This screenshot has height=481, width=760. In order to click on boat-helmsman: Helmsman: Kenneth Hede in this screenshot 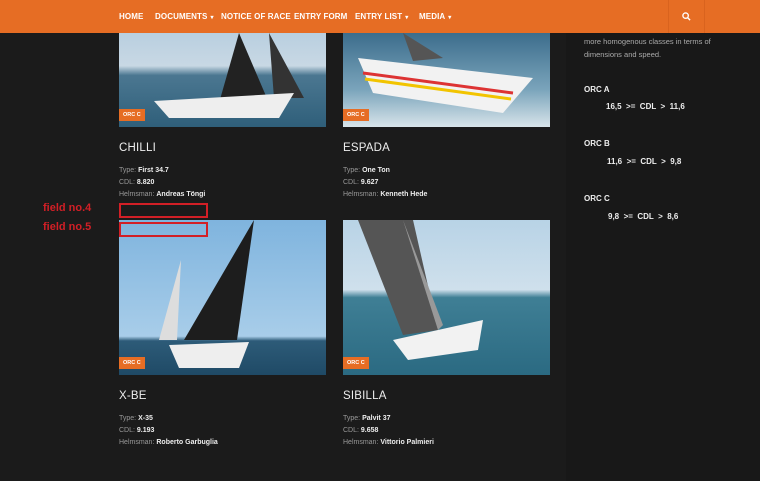, I will do `click(385, 194)`.